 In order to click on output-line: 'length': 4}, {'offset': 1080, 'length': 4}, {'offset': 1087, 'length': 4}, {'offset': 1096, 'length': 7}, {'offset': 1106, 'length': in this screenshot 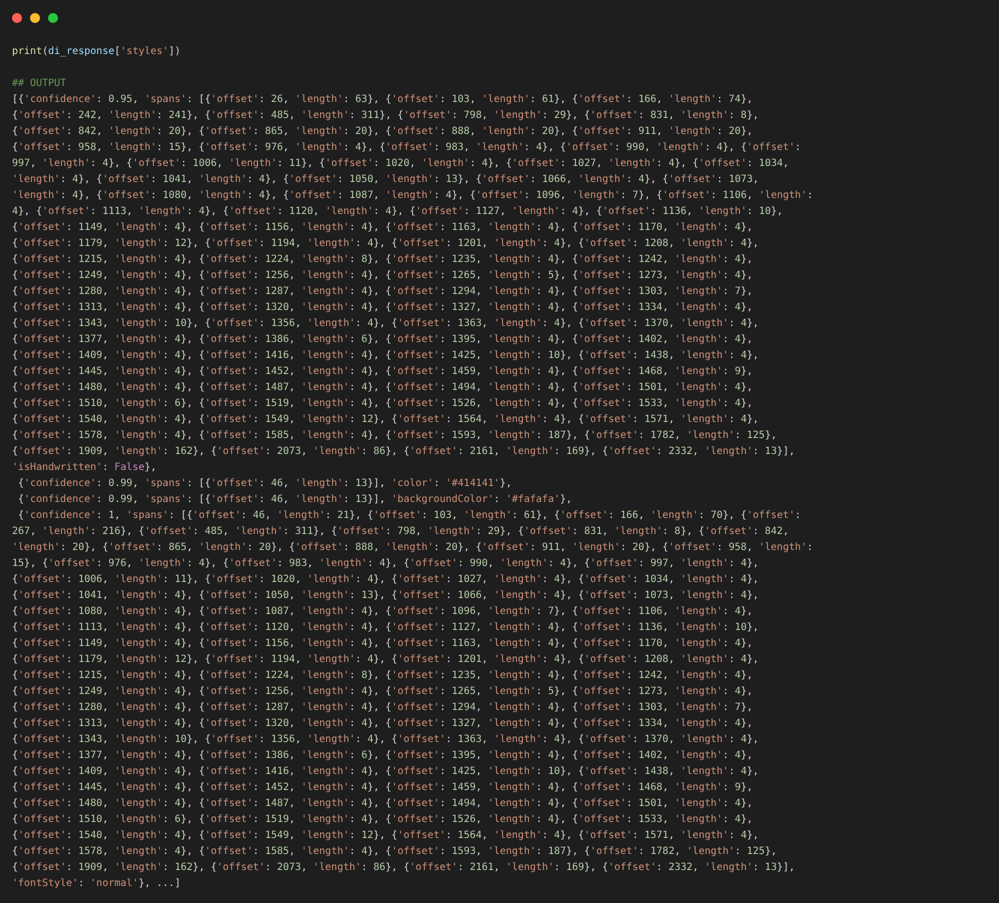, I will do `click(413, 196)`.